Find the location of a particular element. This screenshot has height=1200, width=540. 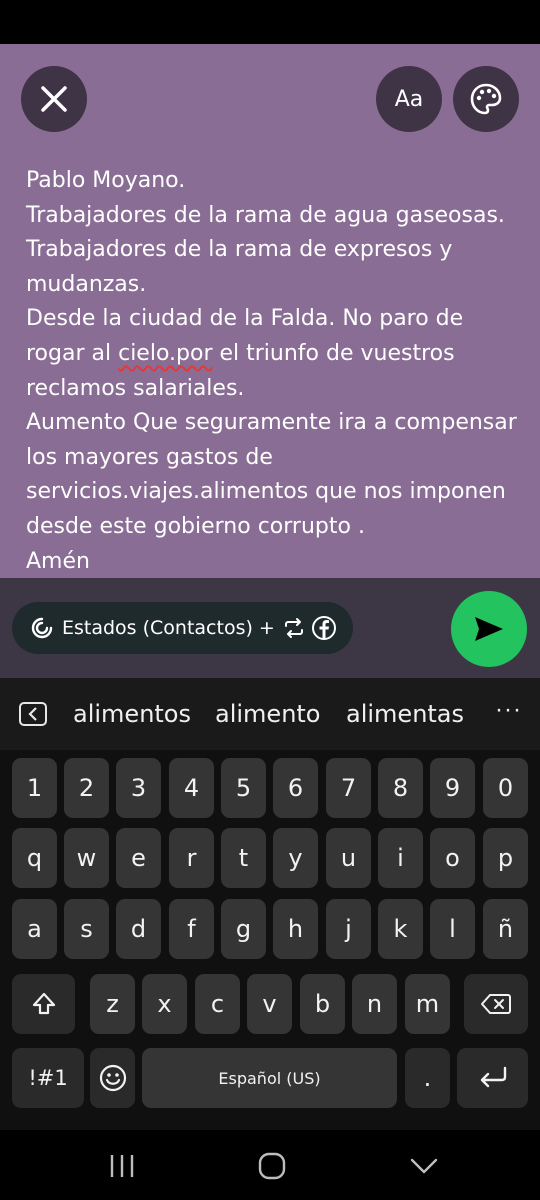

key-y: y is located at coordinates (295, 858).